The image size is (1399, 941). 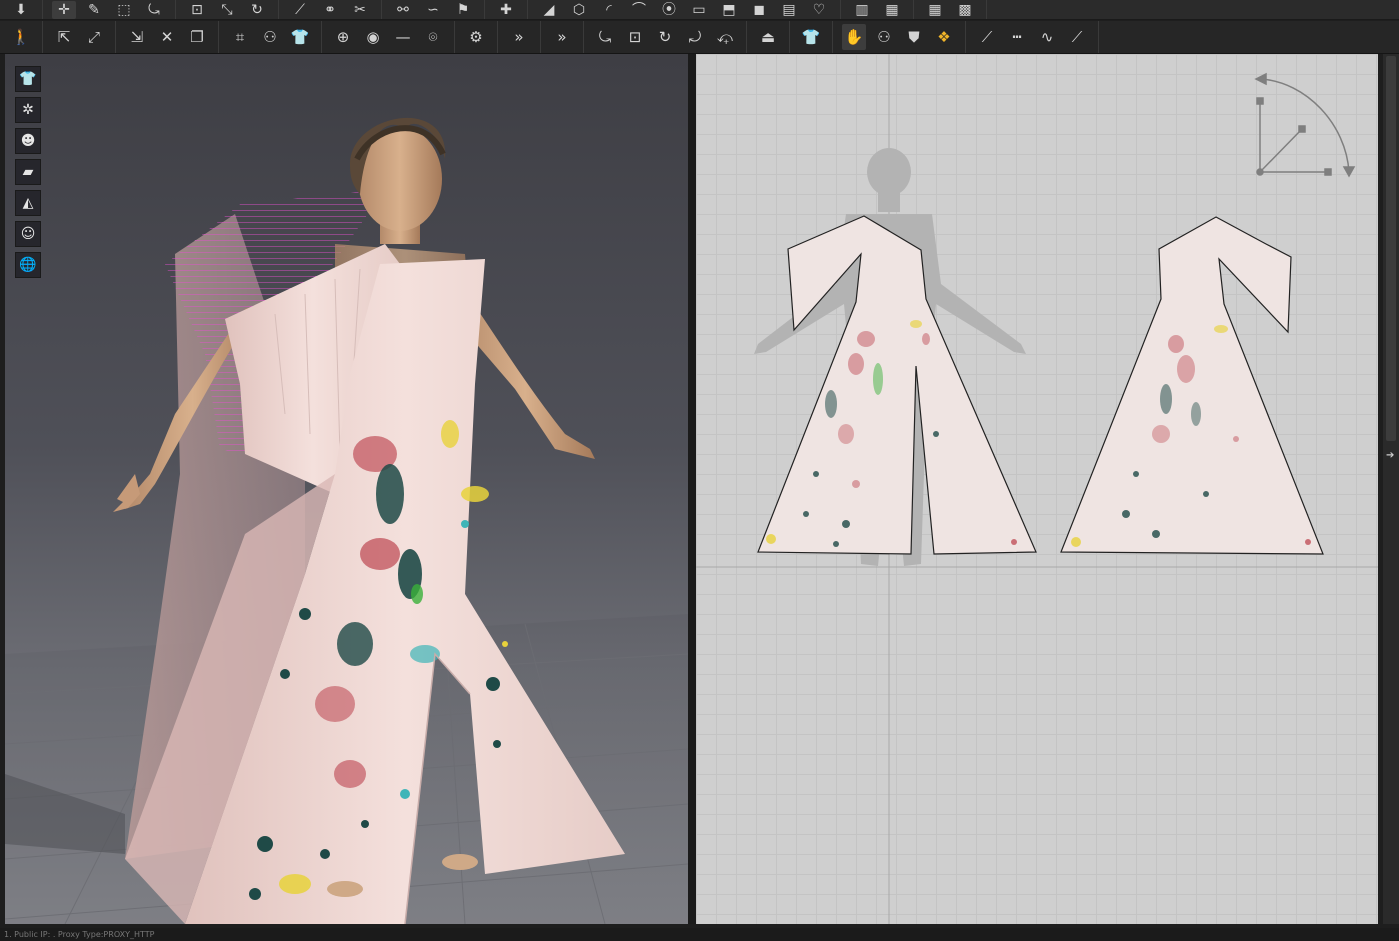 I want to click on grid-edit-icon: ▦, so click(x=935, y=10).